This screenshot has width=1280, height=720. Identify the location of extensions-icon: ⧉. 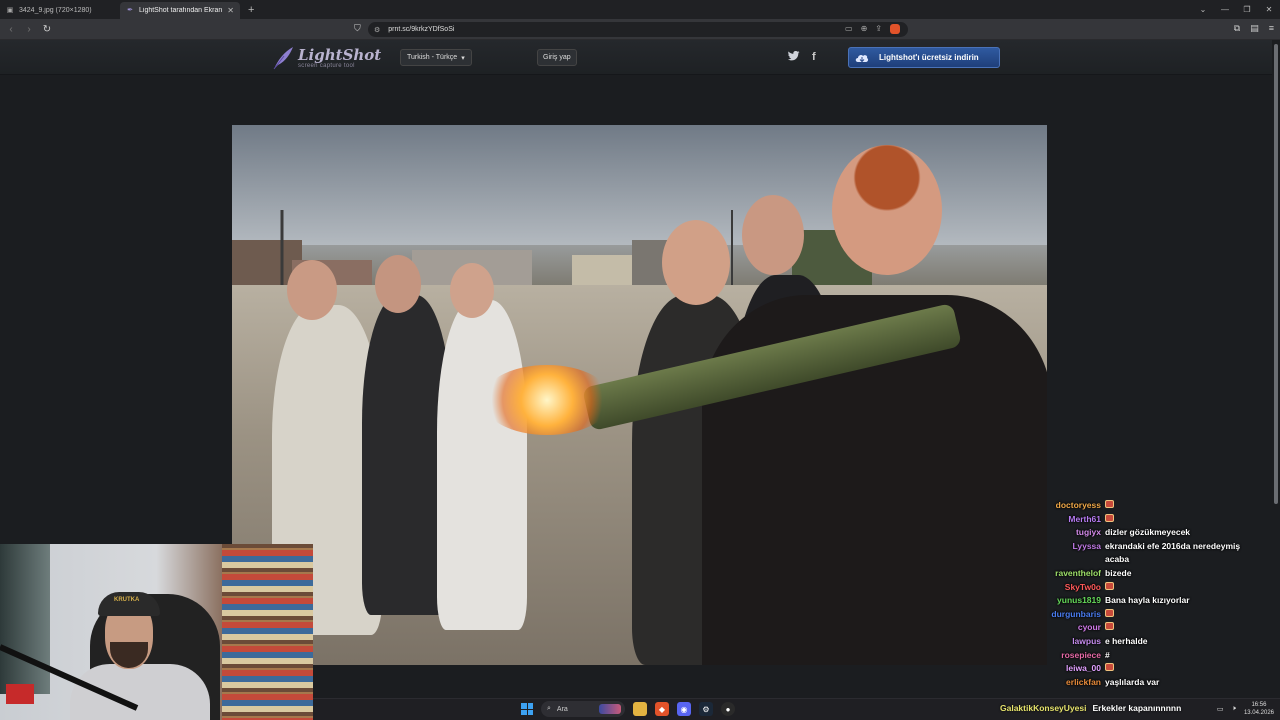
(1237, 28).